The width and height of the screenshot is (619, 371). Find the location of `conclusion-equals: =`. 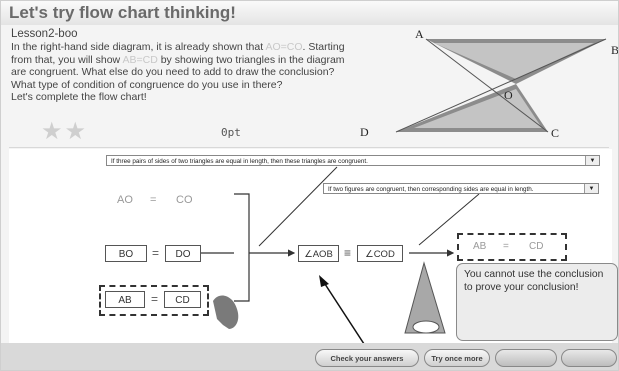

conclusion-equals: = is located at coordinates (506, 246).